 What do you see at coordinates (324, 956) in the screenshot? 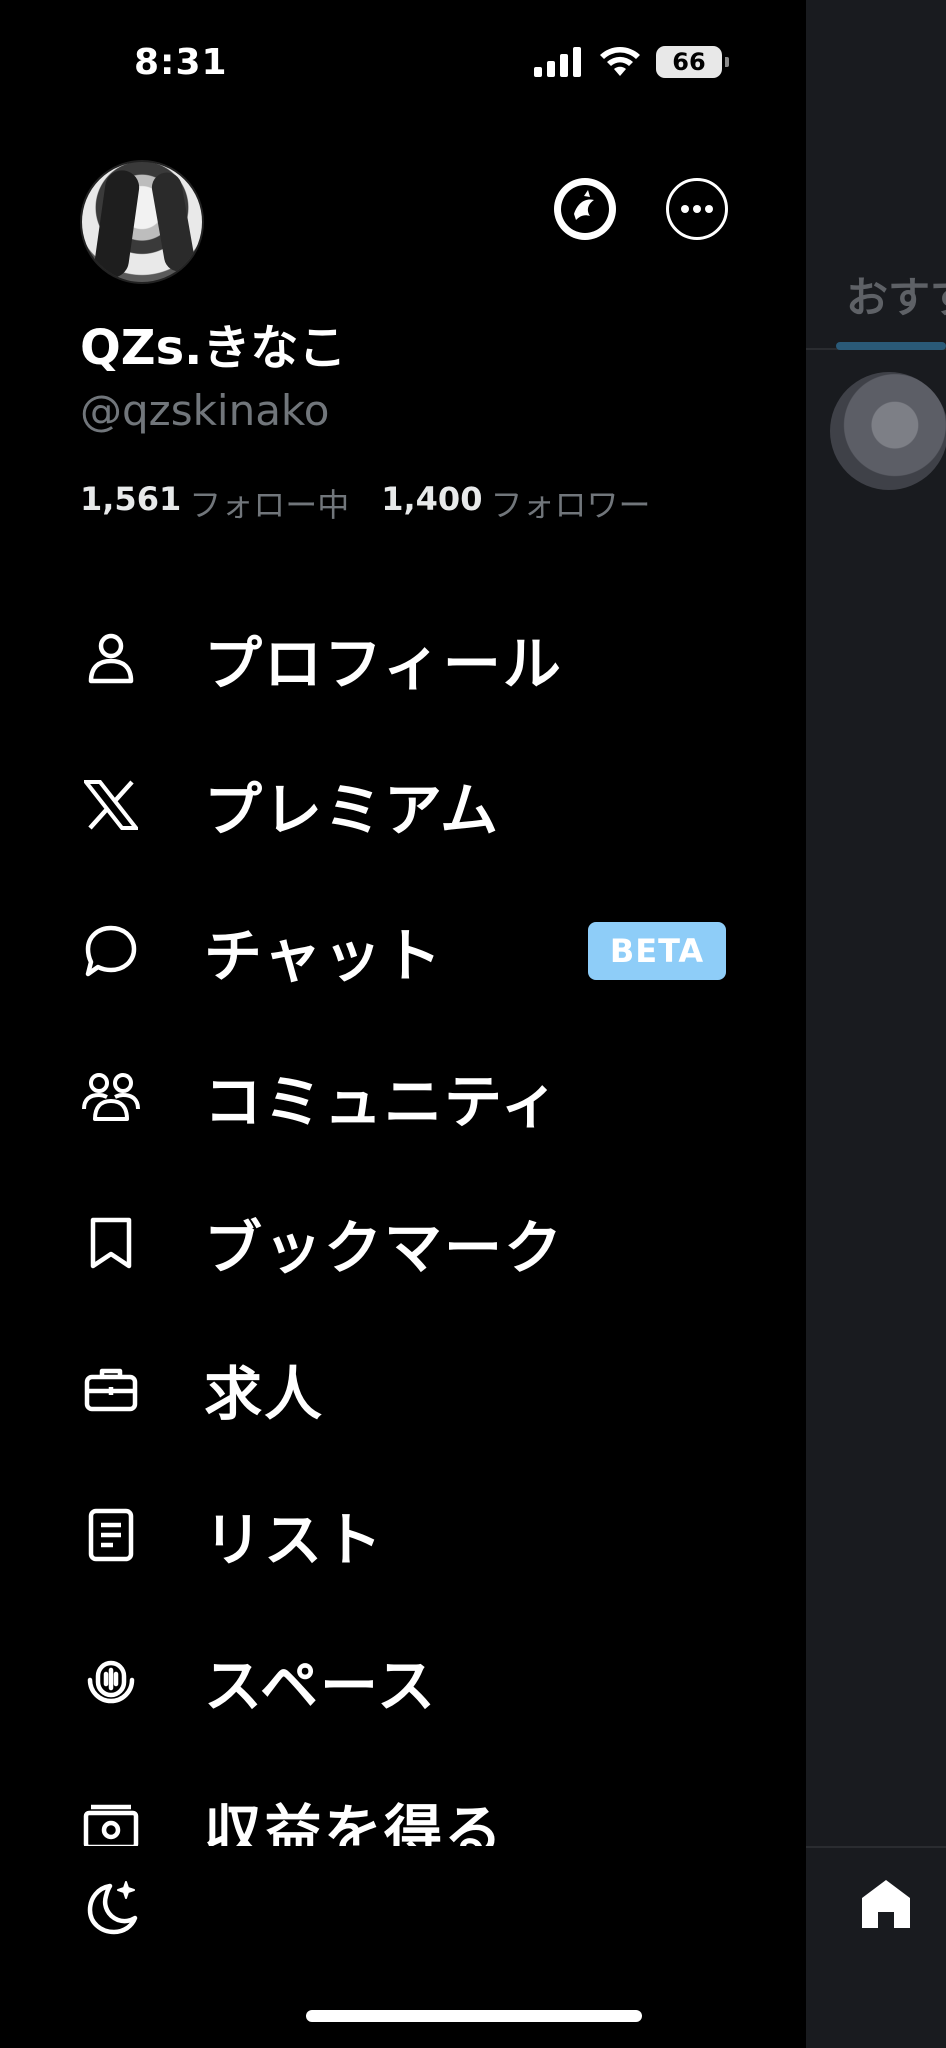
I see `menu-label-chat: チャット` at bounding box center [324, 956].